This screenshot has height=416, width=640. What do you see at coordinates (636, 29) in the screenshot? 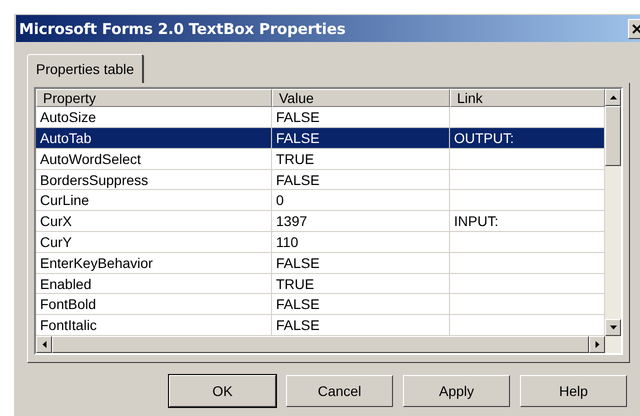
I see `close-icon` at bounding box center [636, 29].